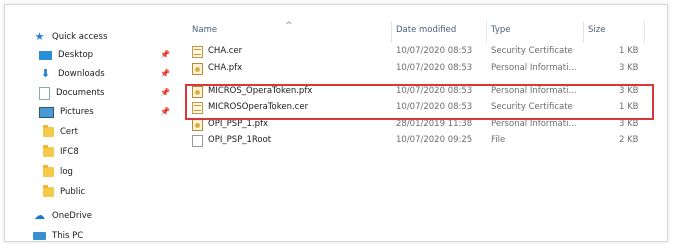  What do you see at coordinates (76, 55) in the screenshot?
I see `nav-label: Desktop` at bounding box center [76, 55].